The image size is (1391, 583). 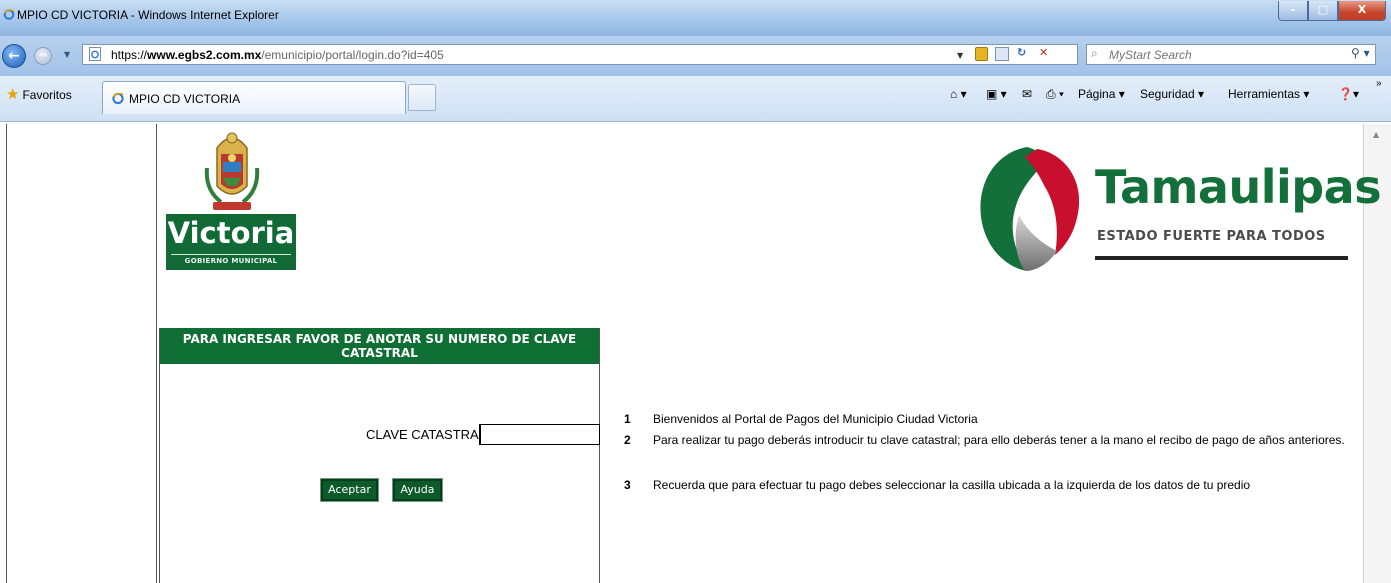 I want to click on victoria-municipal-logo: Victoria GOBIERNO MUNICIPAL, so click(x=231, y=199).